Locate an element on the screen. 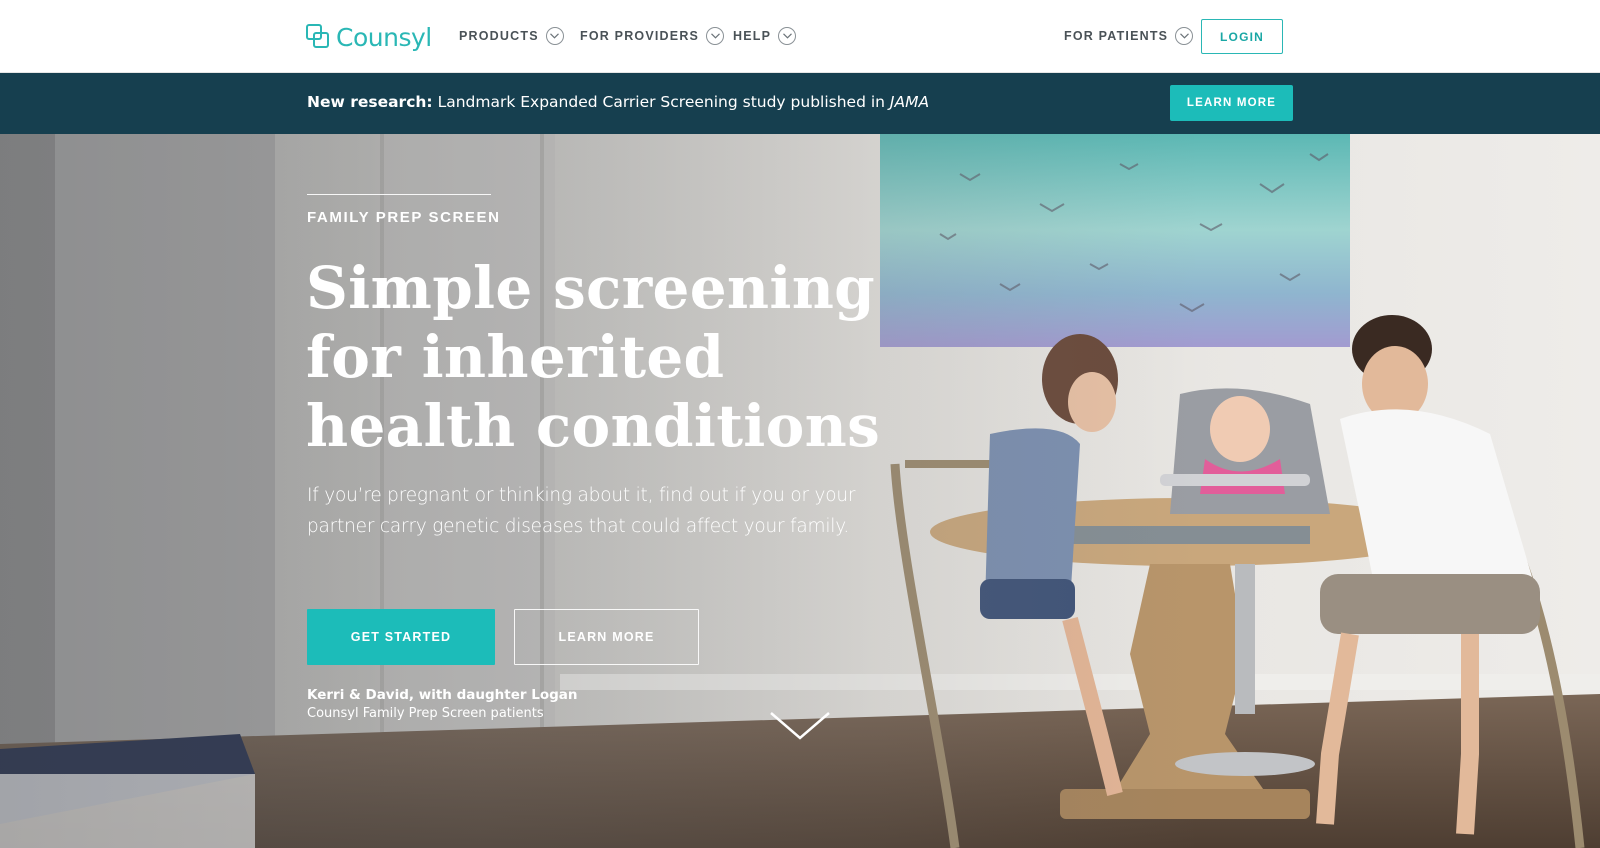 Image resolution: width=1600 pixels, height=848 pixels. nav-for-providers: FOR PROVIDERS is located at coordinates (652, 36).